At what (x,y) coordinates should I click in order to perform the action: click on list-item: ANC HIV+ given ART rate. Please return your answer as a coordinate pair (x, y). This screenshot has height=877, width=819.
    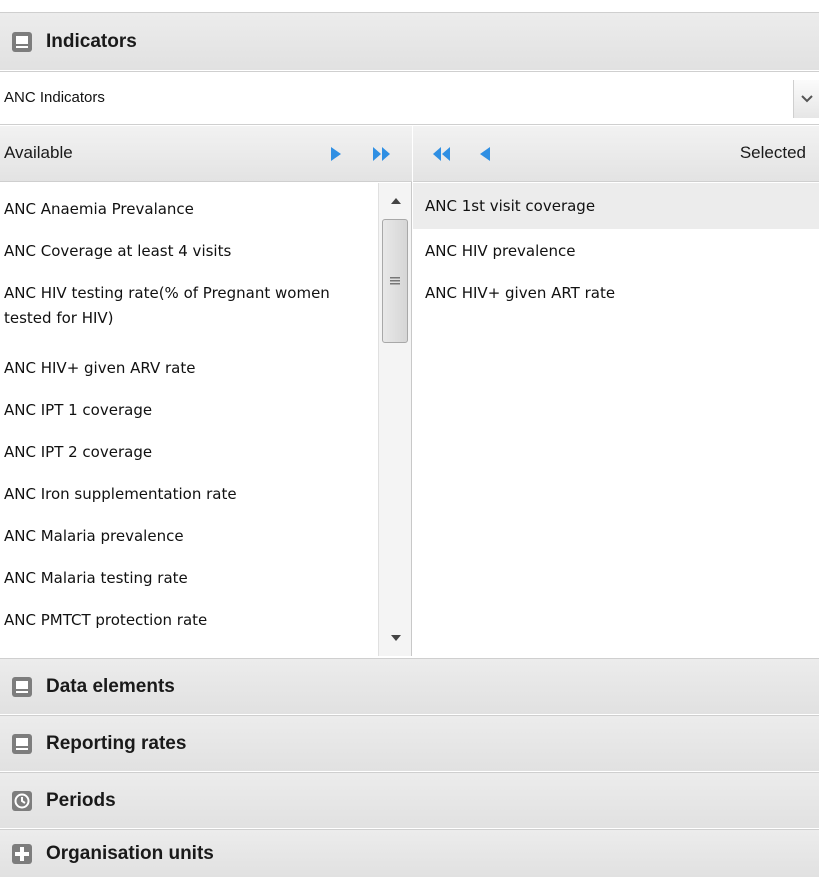
    Looking at the image, I should click on (616, 293).